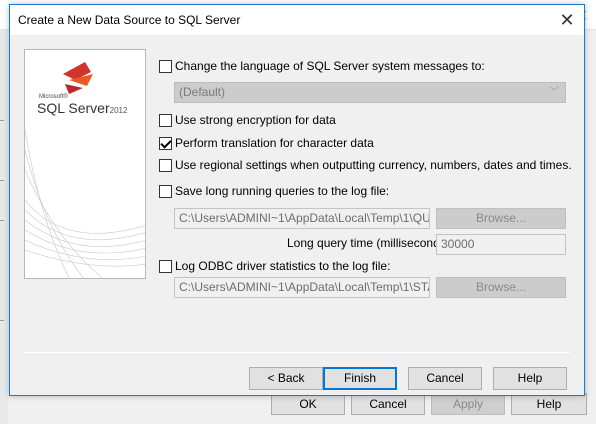 The width and height of the screenshot is (596, 424). What do you see at coordinates (445, 378) in the screenshot?
I see `cancel-button: Cancel` at bounding box center [445, 378].